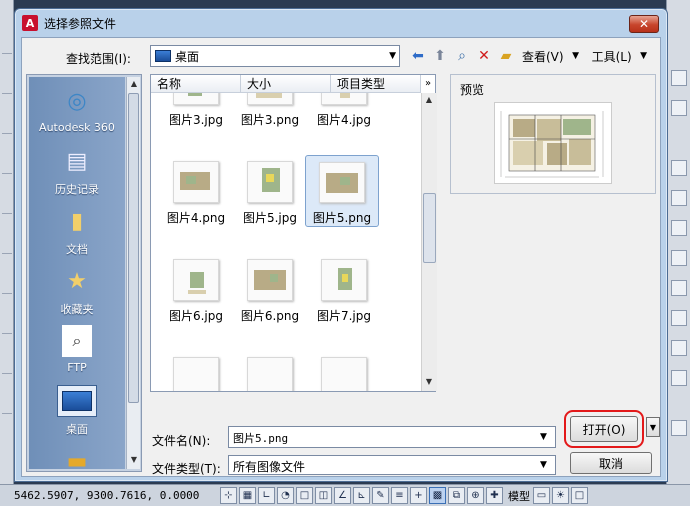  I want to click on places-scrollbar: ▲ ▼, so click(133, 273).